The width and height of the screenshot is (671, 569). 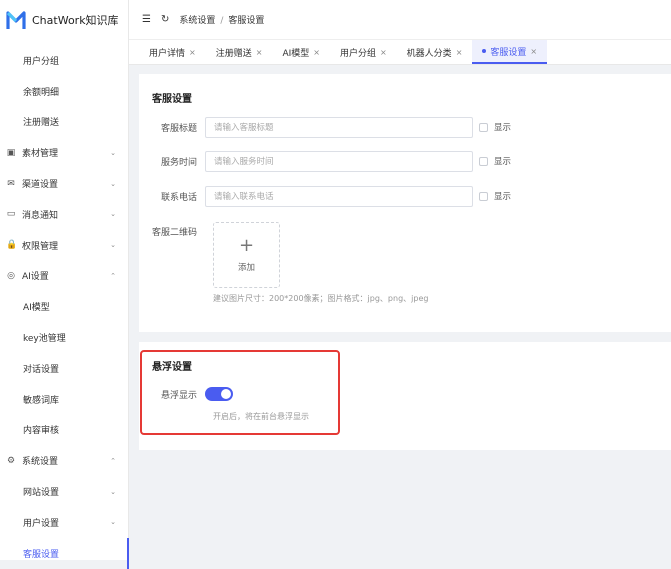 I want to click on show-phone-checkbox: 显示, so click(x=495, y=196).